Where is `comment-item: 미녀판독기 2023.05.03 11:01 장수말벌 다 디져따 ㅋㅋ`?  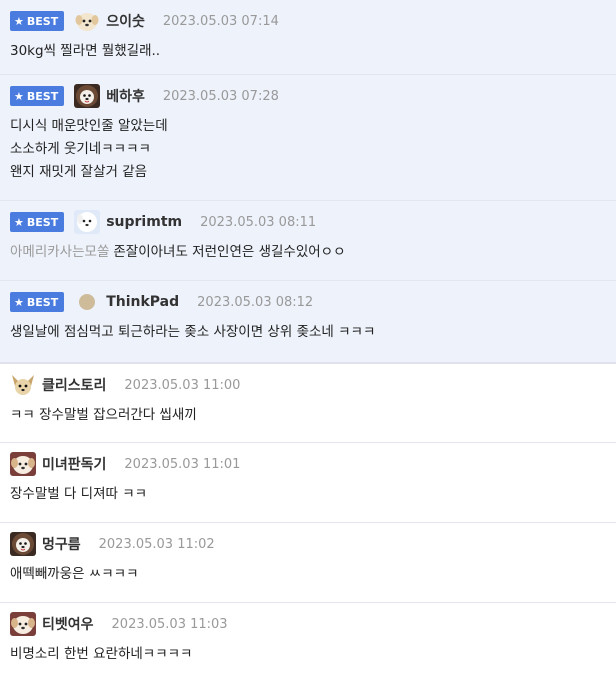
comment-item: 미녀판독기 2023.05.03 11:01 장수말벌 다 디져따 ㅋㅋ is located at coordinates (308, 483).